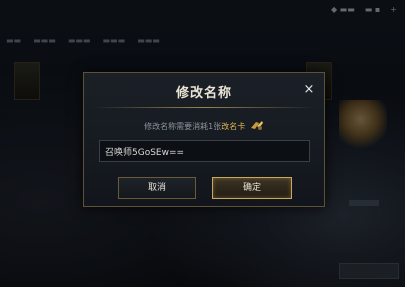 This screenshot has width=405, height=287. What do you see at coordinates (183, 126) in the screenshot?
I see `notice-text: 修改名称需要消耗1张` at bounding box center [183, 126].